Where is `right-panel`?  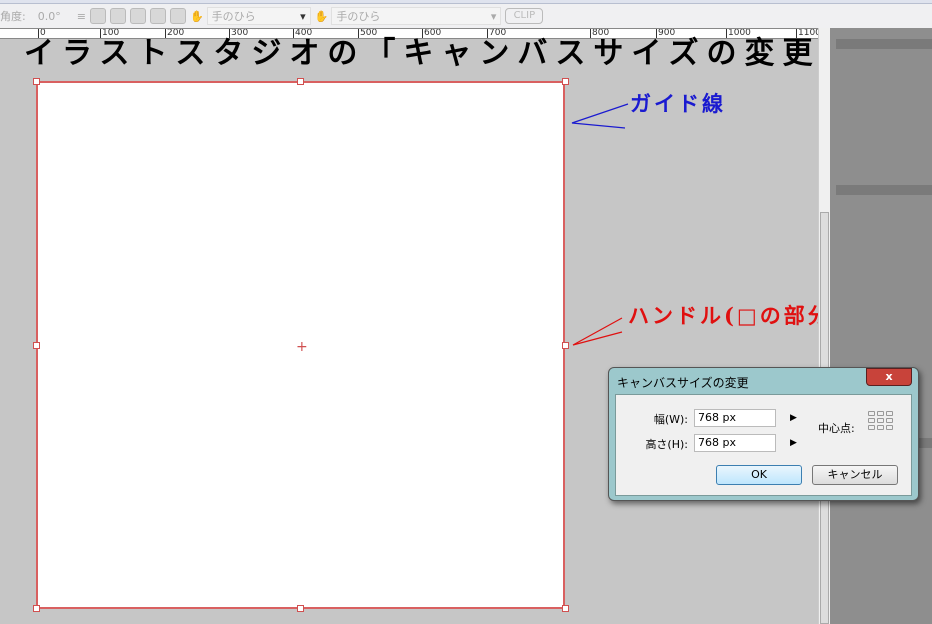
right-panel is located at coordinates (881, 326).